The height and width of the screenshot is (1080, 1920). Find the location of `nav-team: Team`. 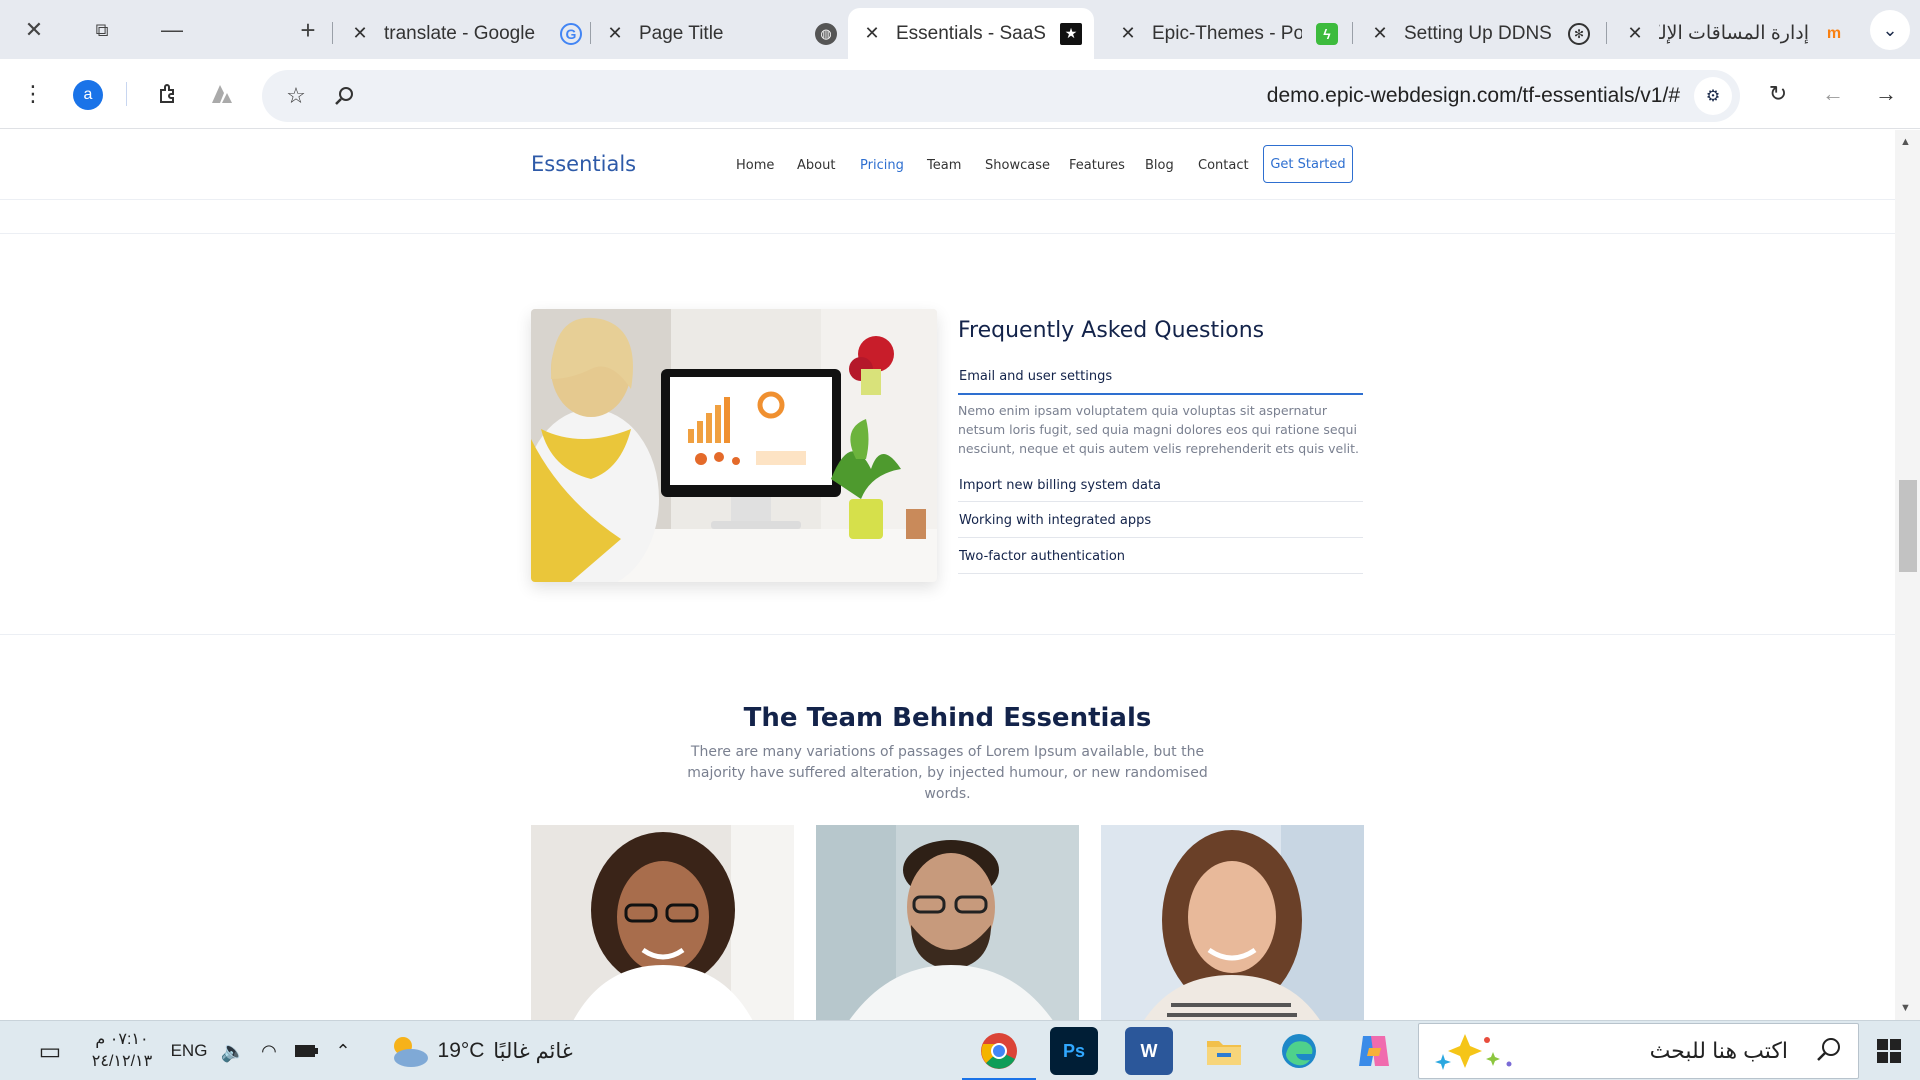

nav-team: Team is located at coordinates (944, 165).